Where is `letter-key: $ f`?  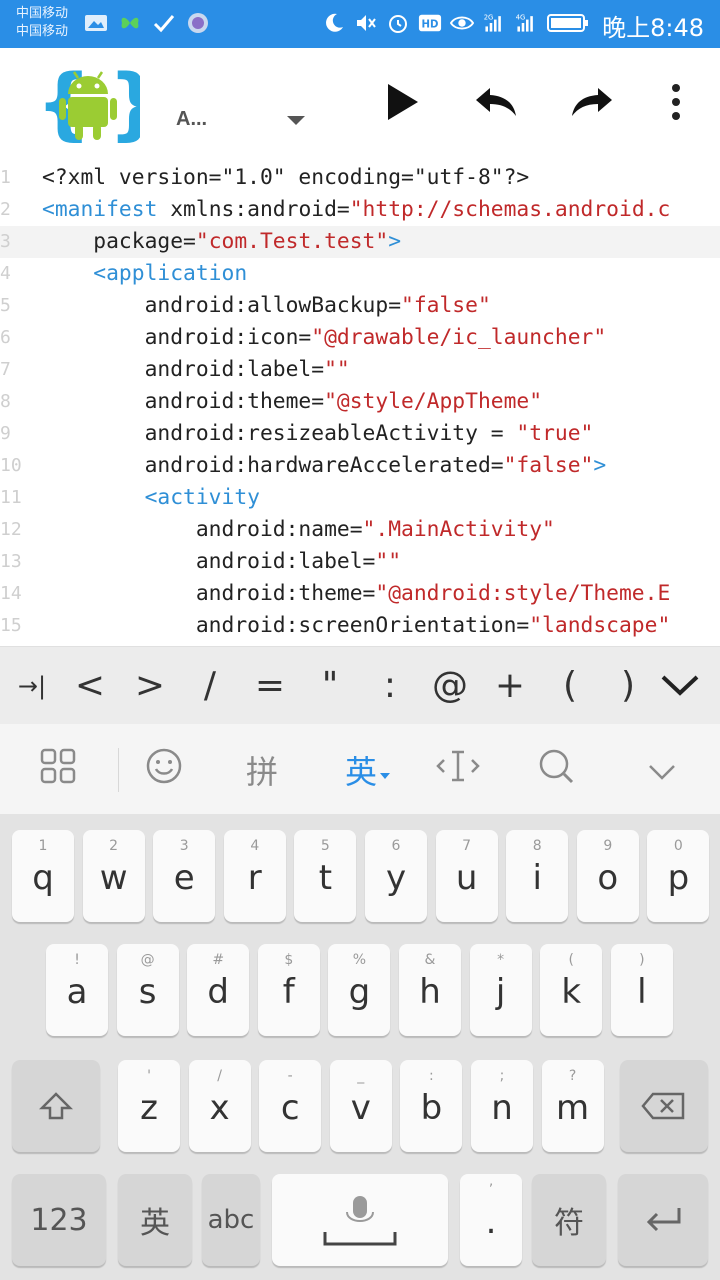
letter-key: $ f is located at coordinates (288, 990).